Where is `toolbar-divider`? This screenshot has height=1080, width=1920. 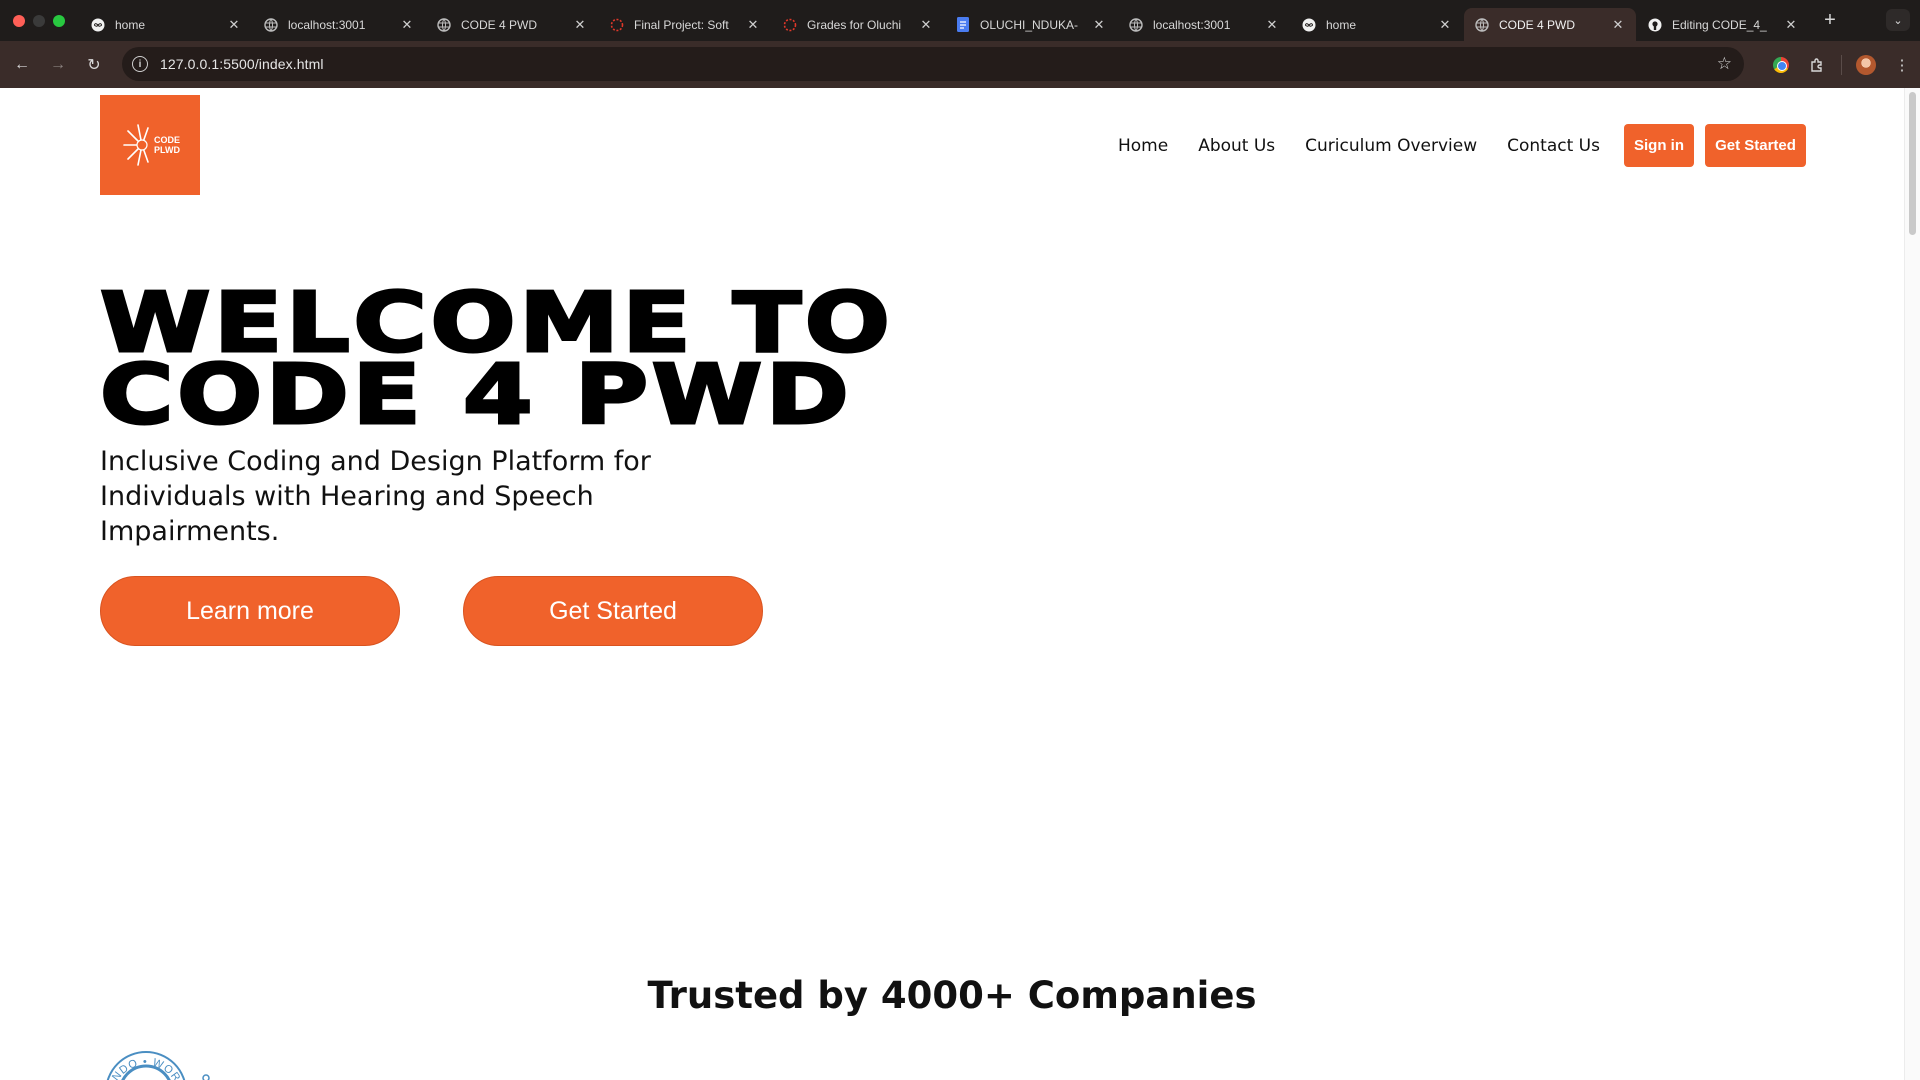 toolbar-divider is located at coordinates (1841, 64).